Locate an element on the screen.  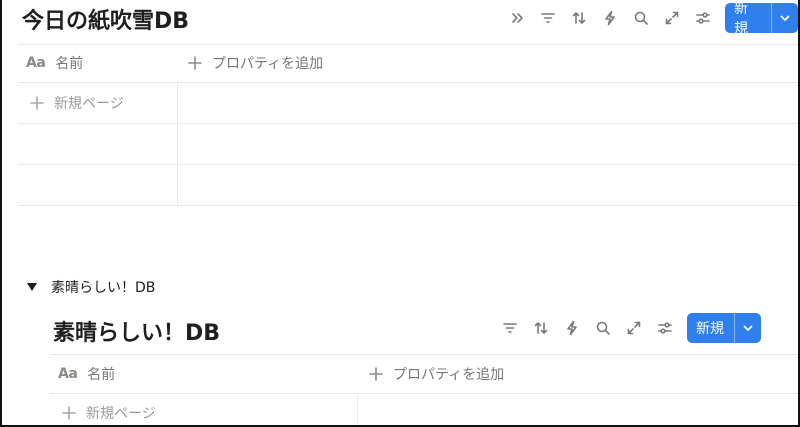
triangle-down-icon is located at coordinates (32, 287).